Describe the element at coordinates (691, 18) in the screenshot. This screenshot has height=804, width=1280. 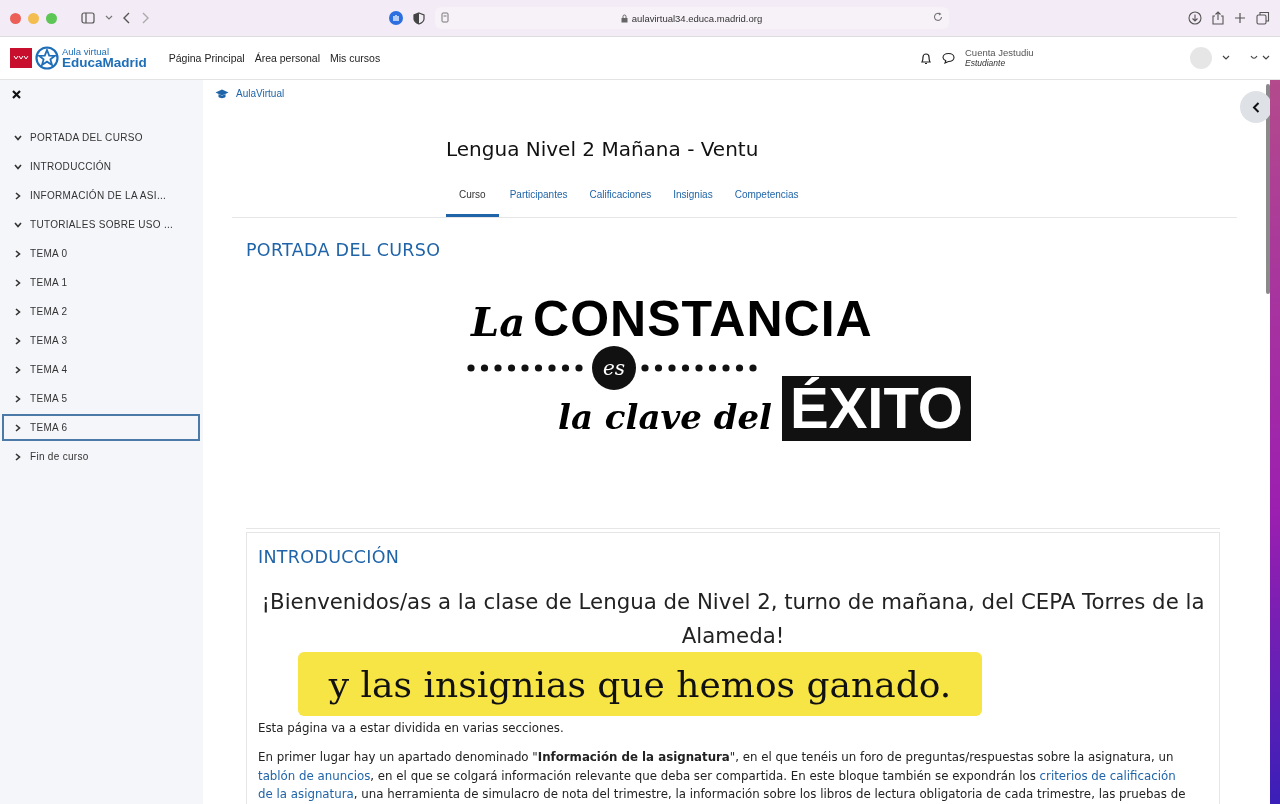
I see `address-bar: aulavirtual34.educa.madrid.org` at that location.